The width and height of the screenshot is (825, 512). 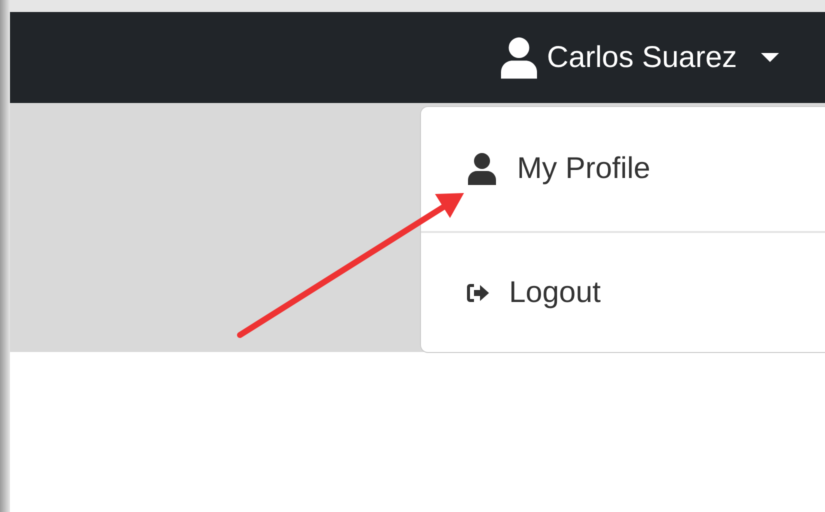 I want to click on menu-item: Logout, so click(x=623, y=291).